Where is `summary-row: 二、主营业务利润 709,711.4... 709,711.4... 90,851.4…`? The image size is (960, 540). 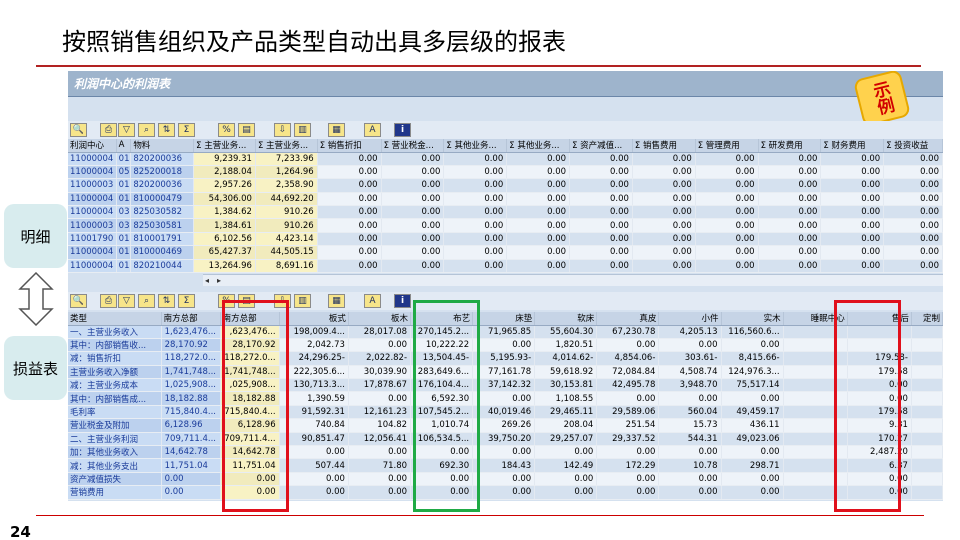 summary-row: 二、主营业务利润 709,711.4... 709,711.4... 90,851.4… is located at coordinates (505, 439).